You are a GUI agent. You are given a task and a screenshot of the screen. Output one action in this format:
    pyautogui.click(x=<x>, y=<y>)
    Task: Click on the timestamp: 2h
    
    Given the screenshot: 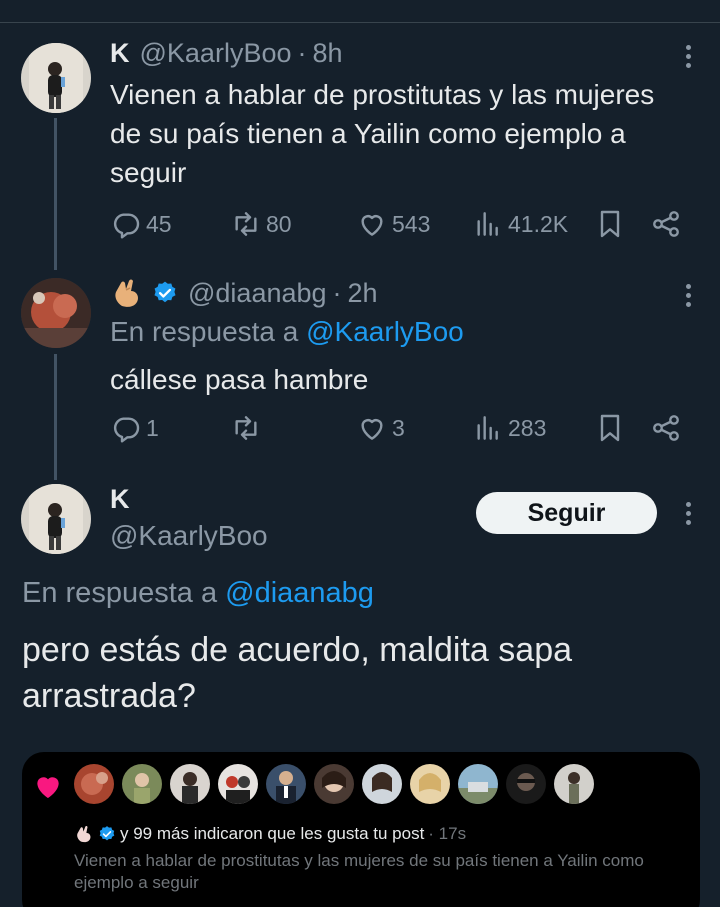 What is the action you would take?
    pyautogui.click(x=363, y=293)
    